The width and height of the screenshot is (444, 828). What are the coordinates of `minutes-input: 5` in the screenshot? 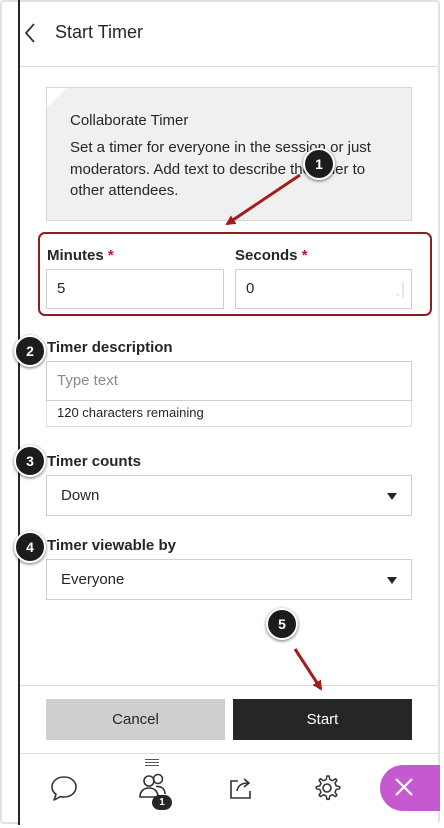 It's located at (135, 289).